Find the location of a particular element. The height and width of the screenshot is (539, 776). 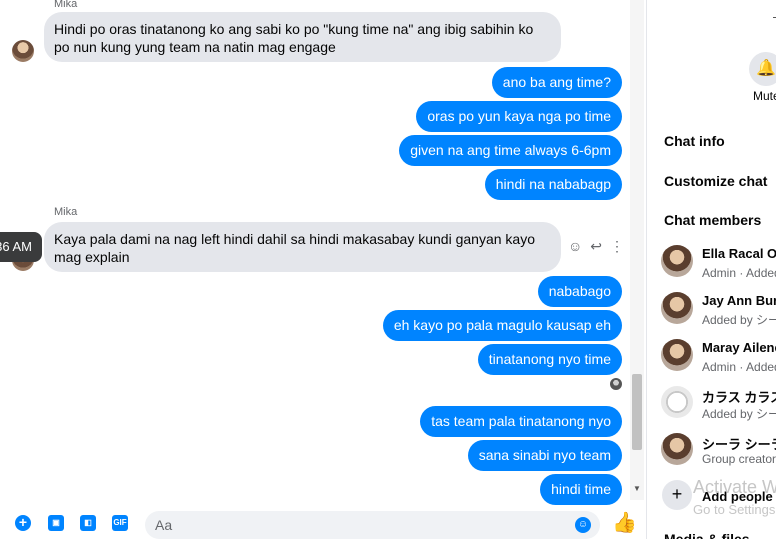

mute-label: Mute is located at coordinates (764, 96).